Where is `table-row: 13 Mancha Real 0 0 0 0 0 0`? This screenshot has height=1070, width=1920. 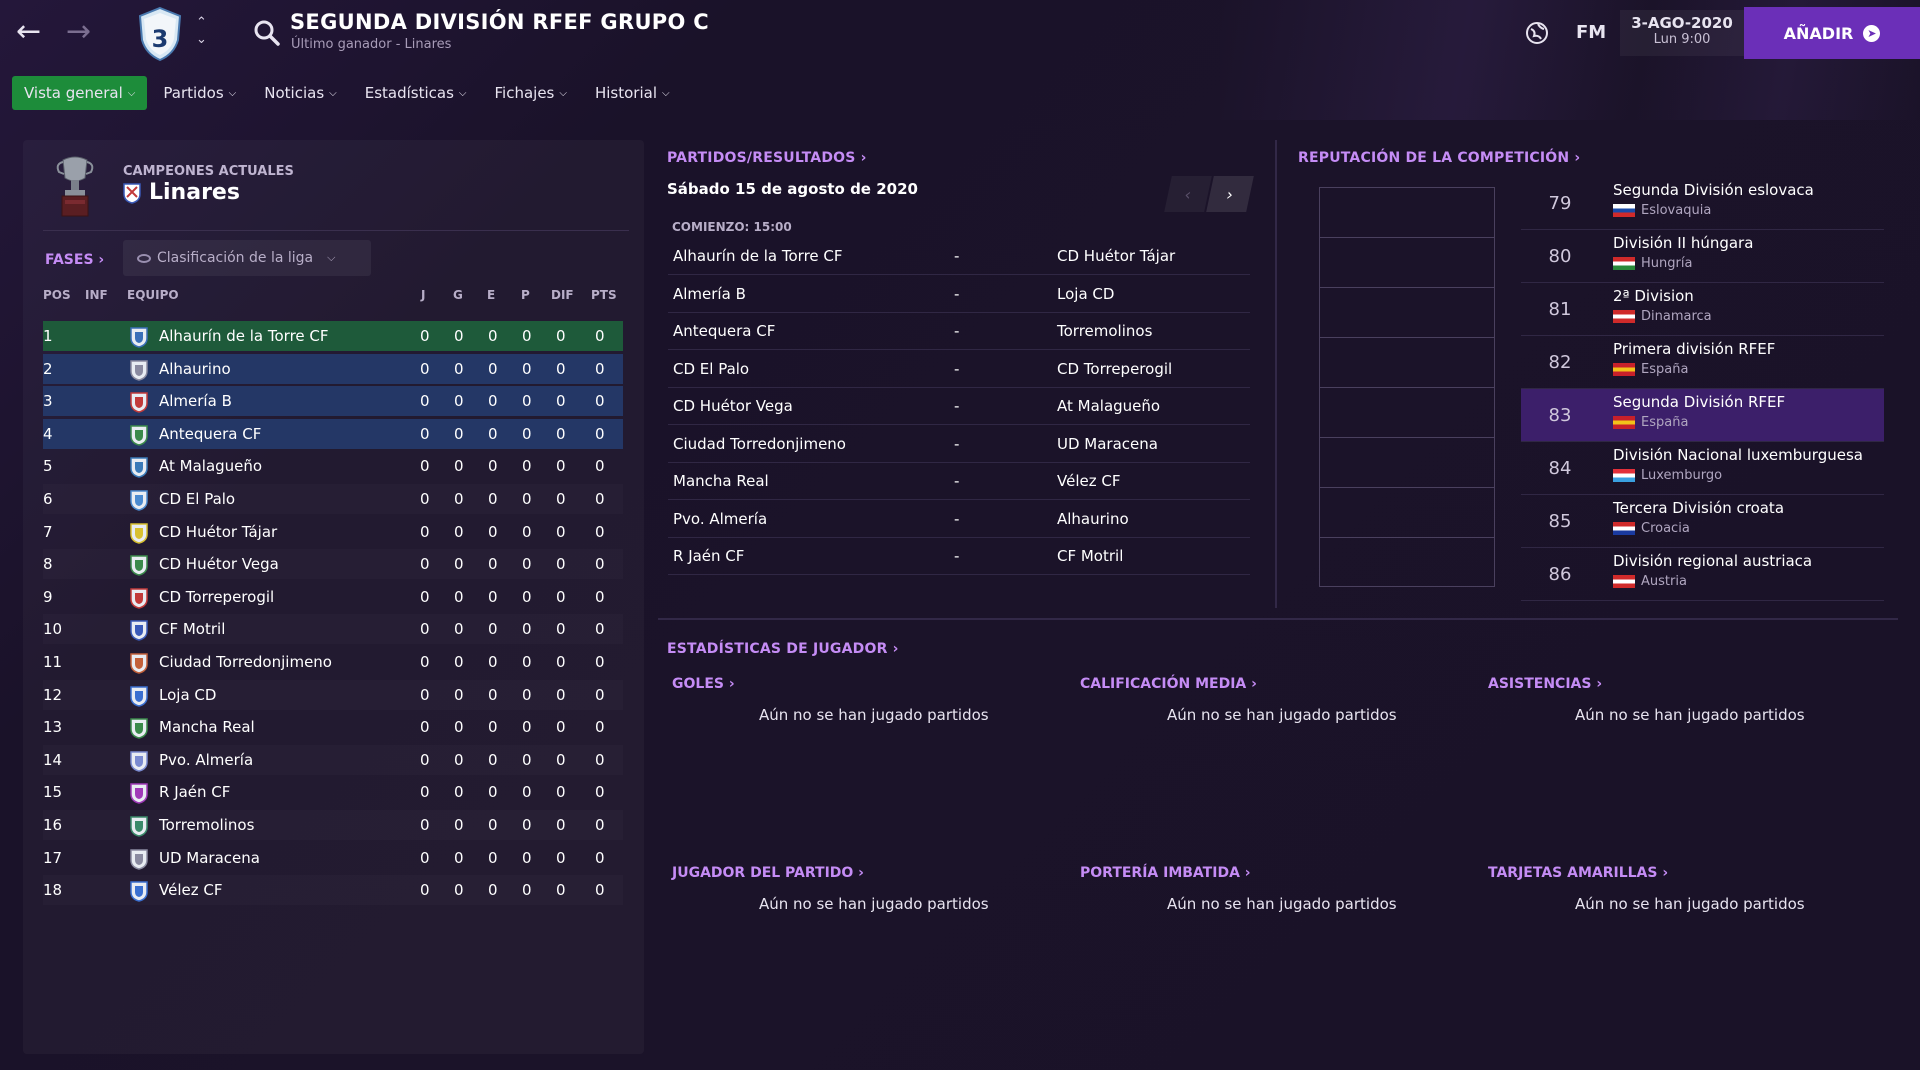 table-row: 13 Mancha Real 0 0 0 0 0 0 is located at coordinates (333, 727).